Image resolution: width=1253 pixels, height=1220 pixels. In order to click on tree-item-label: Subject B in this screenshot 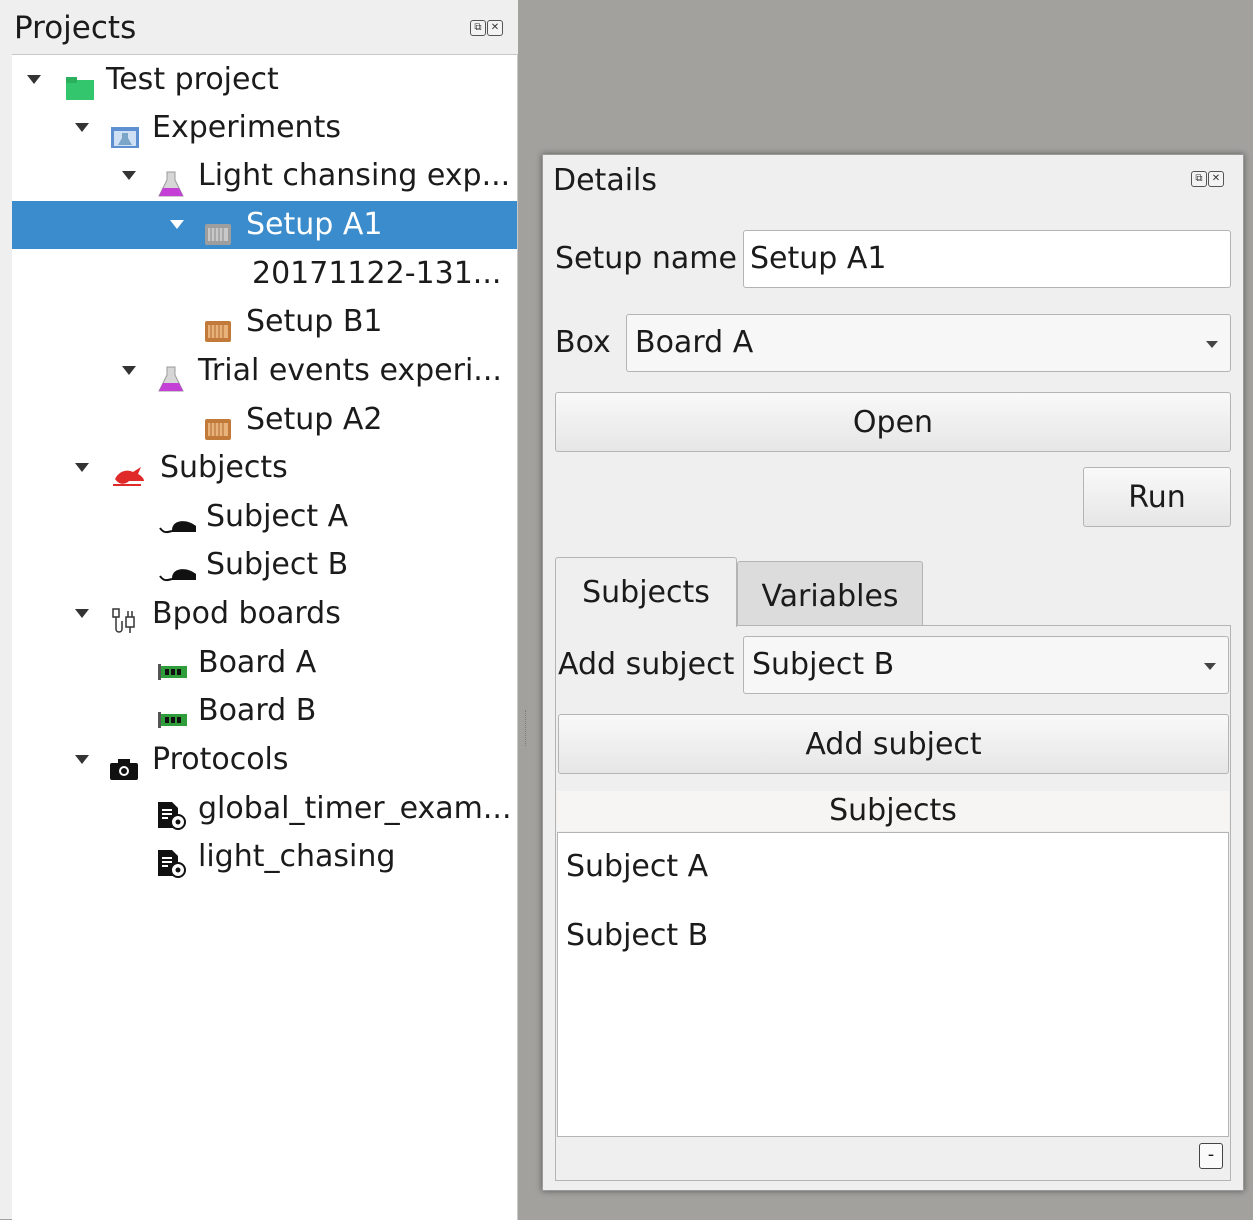, I will do `click(277, 564)`.